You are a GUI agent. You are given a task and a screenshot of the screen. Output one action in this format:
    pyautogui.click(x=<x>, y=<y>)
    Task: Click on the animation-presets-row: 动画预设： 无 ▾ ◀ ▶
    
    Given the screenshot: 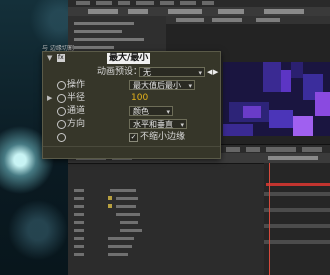 What is the action you would take?
    pyautogui.click(x=131, y=72)
    